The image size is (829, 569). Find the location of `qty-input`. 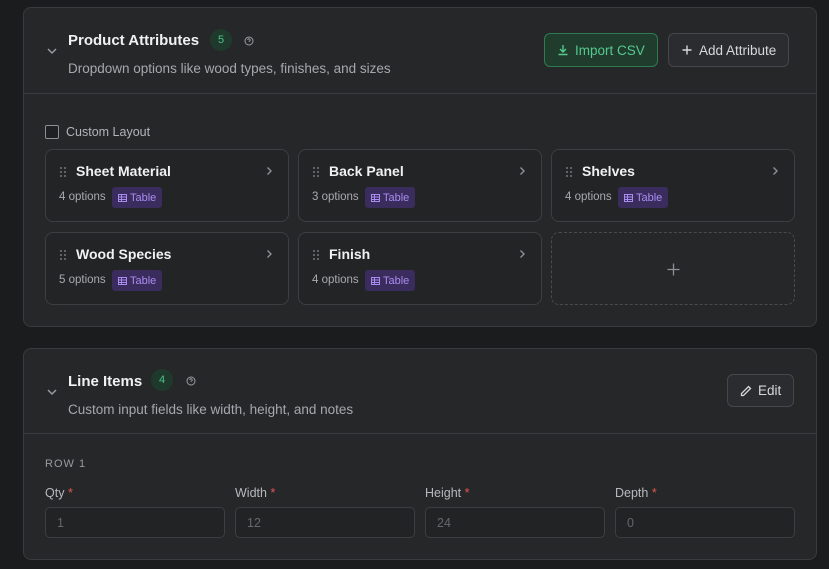

qty-input is located at coordinates (135, 522).